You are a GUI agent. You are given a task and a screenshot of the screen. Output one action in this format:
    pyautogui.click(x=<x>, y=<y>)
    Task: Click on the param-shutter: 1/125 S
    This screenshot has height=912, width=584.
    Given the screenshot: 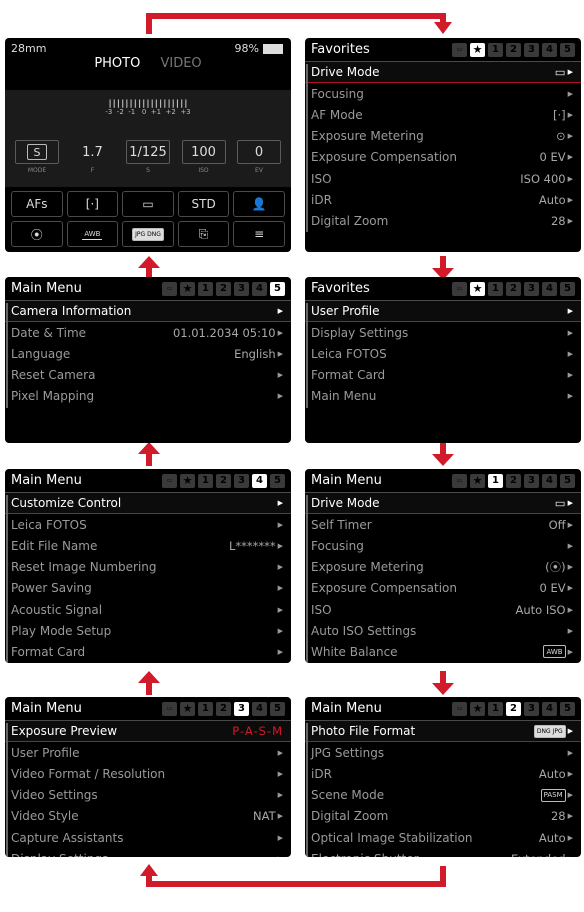 What is the action you would take?
    pyautogui.click(x=148, y=157)
    